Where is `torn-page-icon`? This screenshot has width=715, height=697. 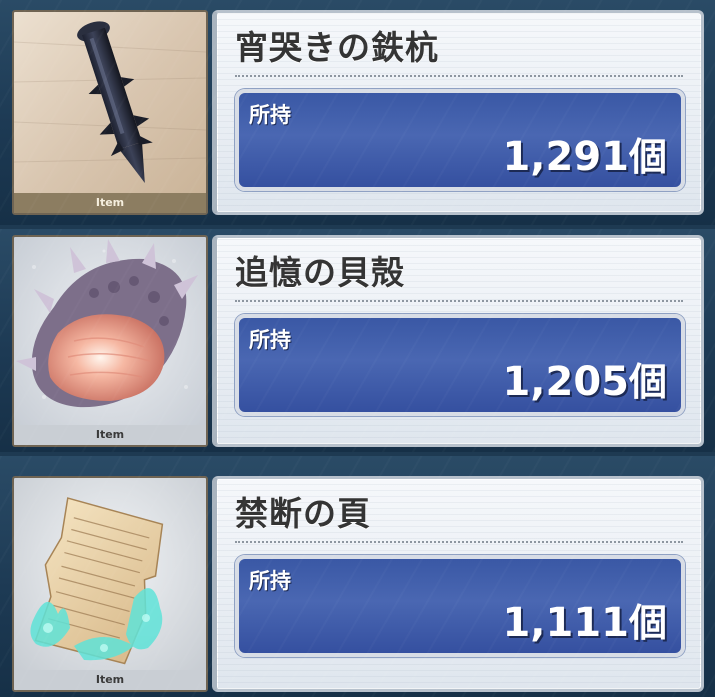 torn-page-icon is located at coordinates (110, 584).